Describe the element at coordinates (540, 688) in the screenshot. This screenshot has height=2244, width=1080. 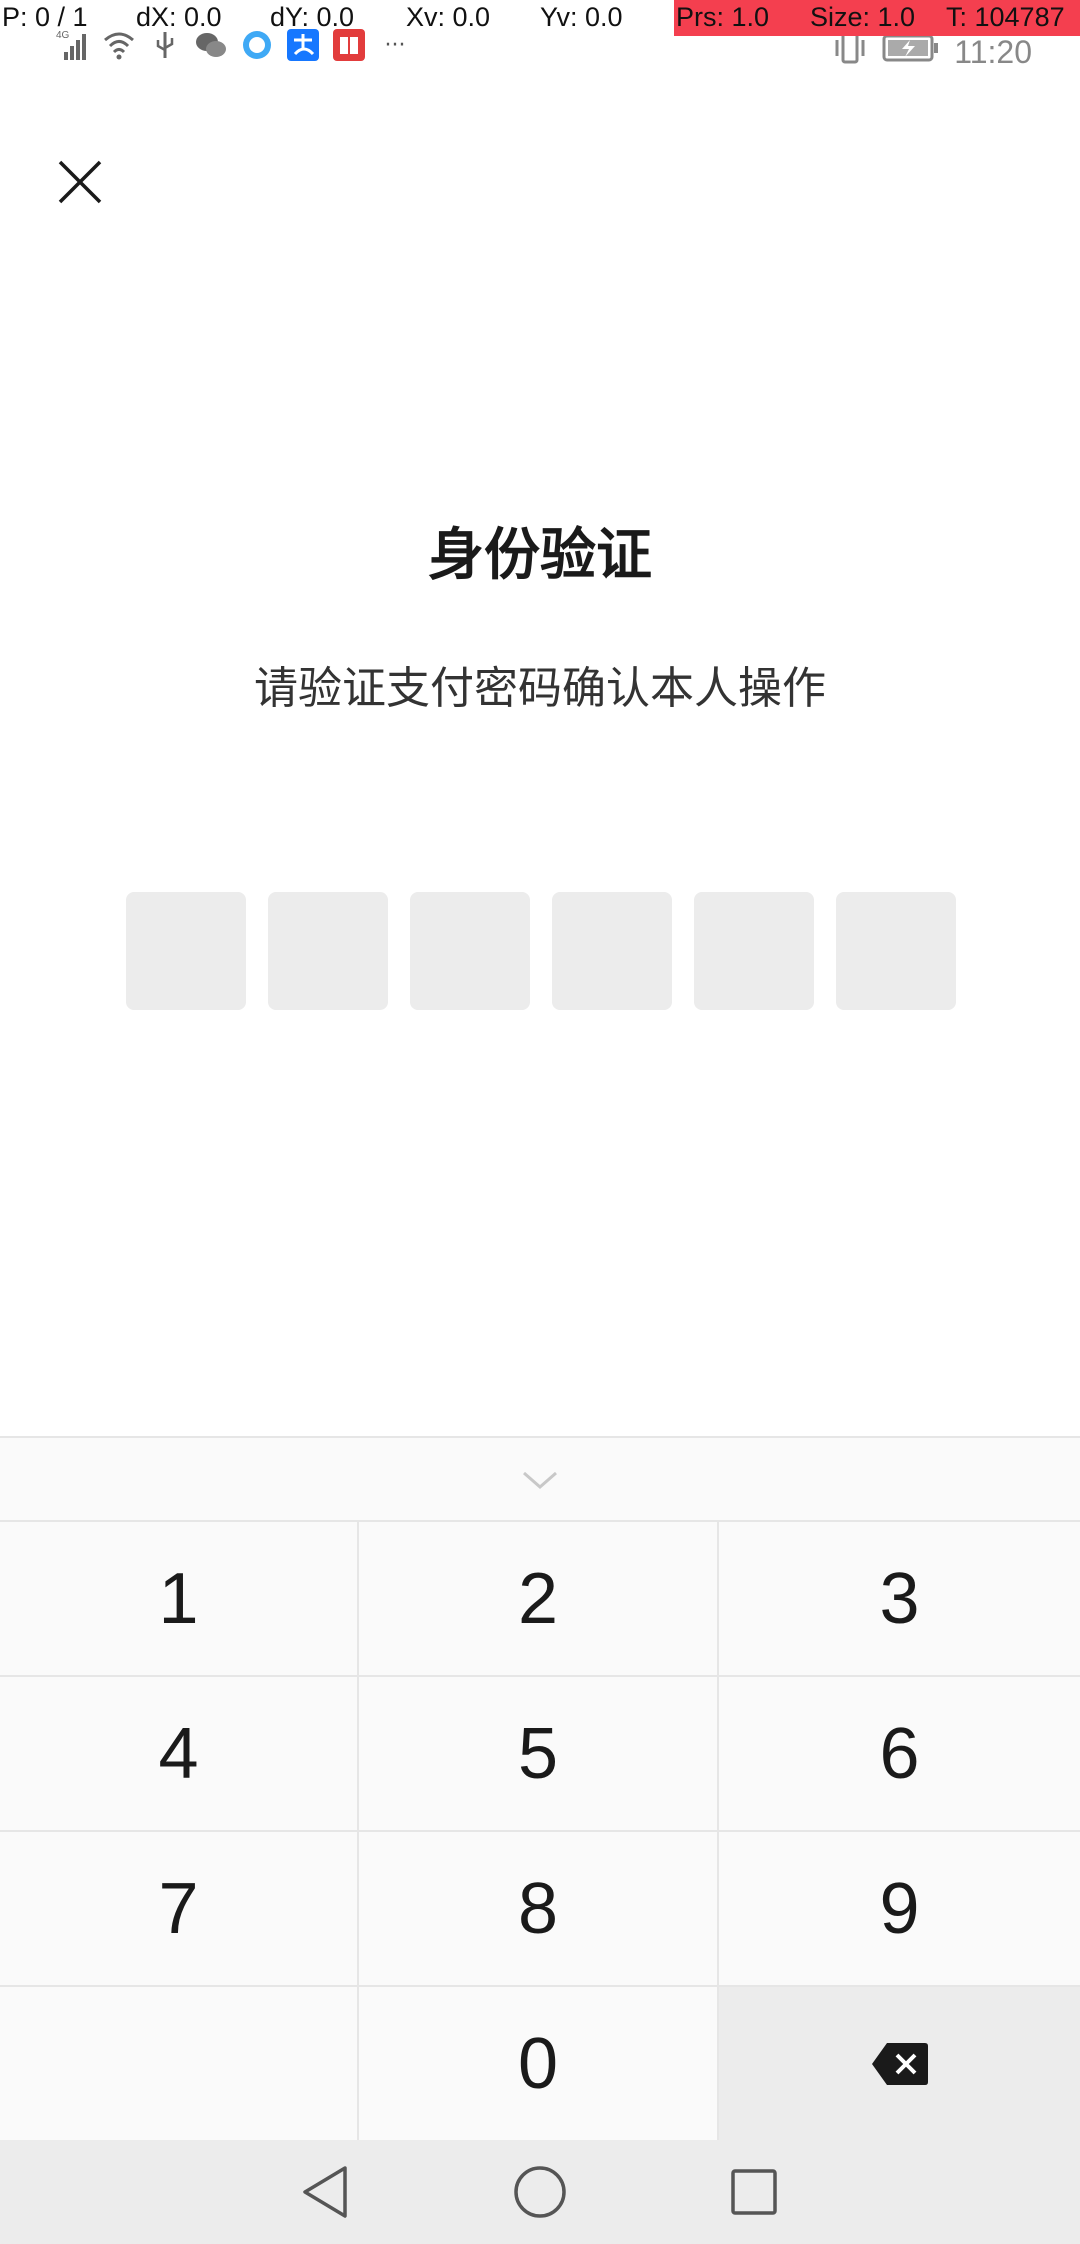
I see `page-subtitle: 请验证支付密码确认本人操作` at that location.